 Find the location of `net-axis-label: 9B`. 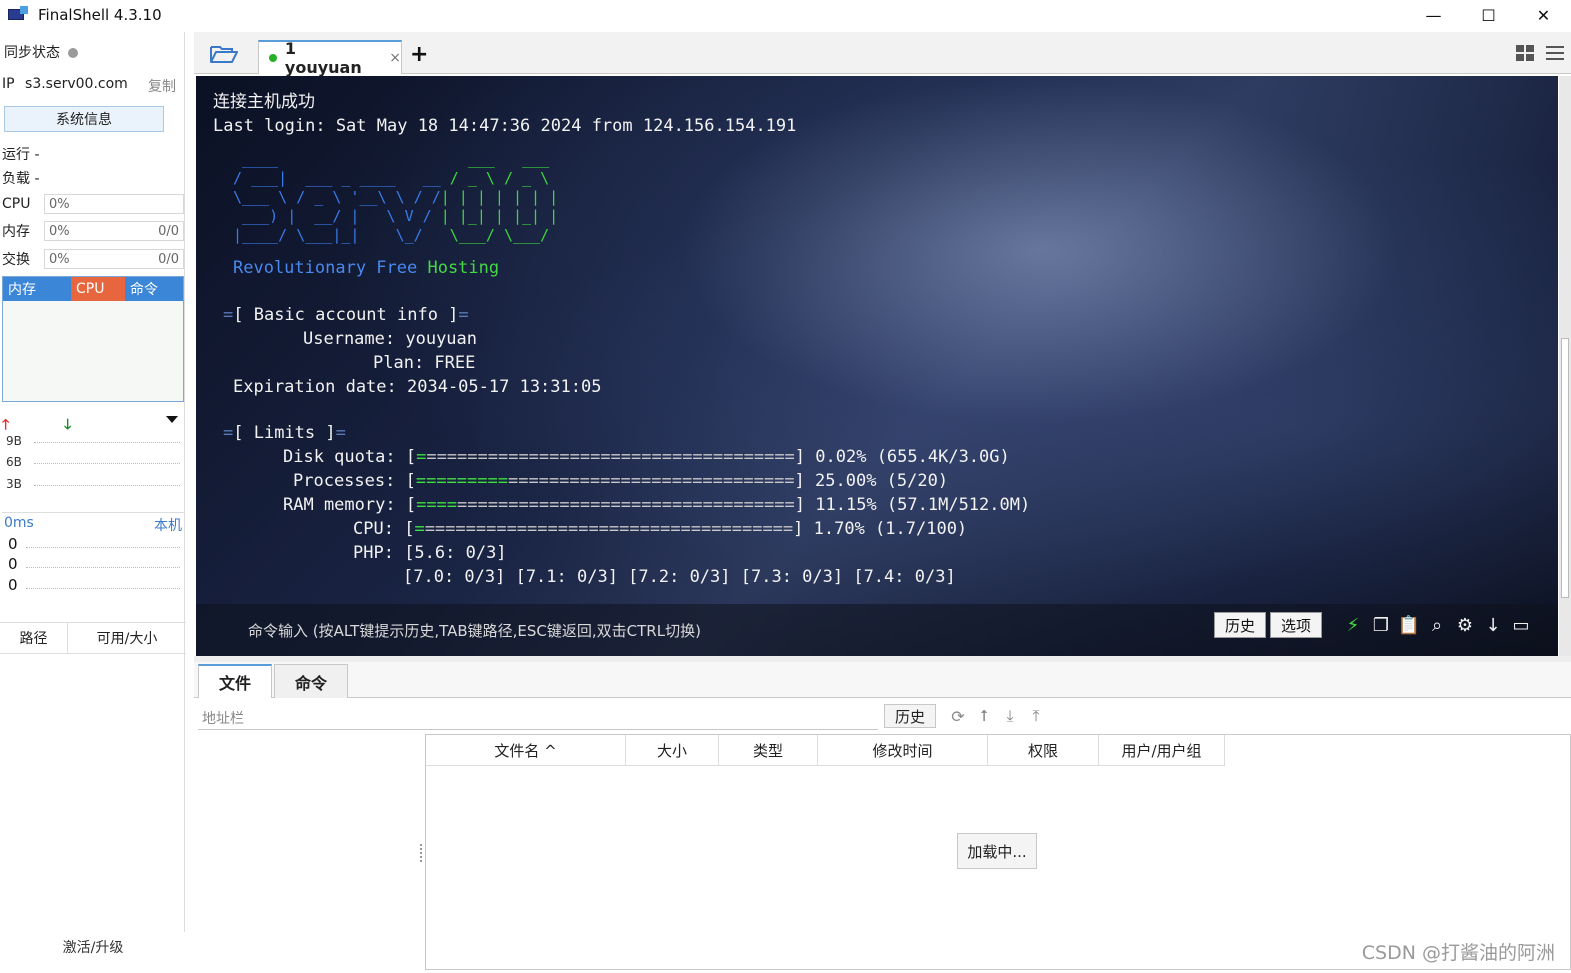

net-axis-label: 9B is located at coordinates (14, 441).